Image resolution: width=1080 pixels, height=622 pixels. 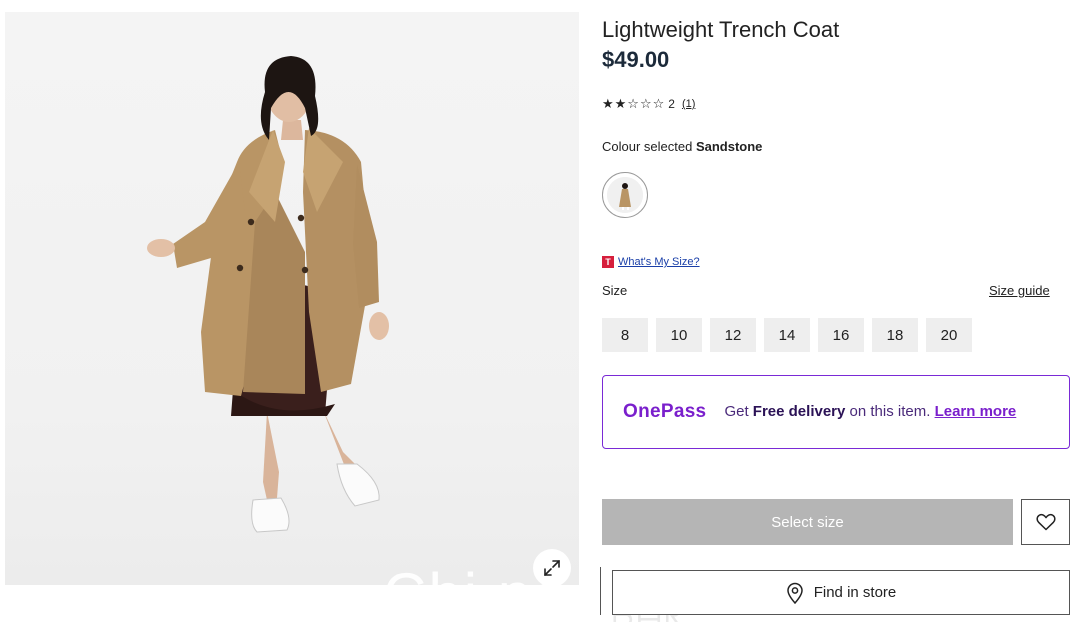 What do you see at coordinates (679, 335) in the screenshot?
I see `size-option-10: 10` at bounding box center [679, 335].